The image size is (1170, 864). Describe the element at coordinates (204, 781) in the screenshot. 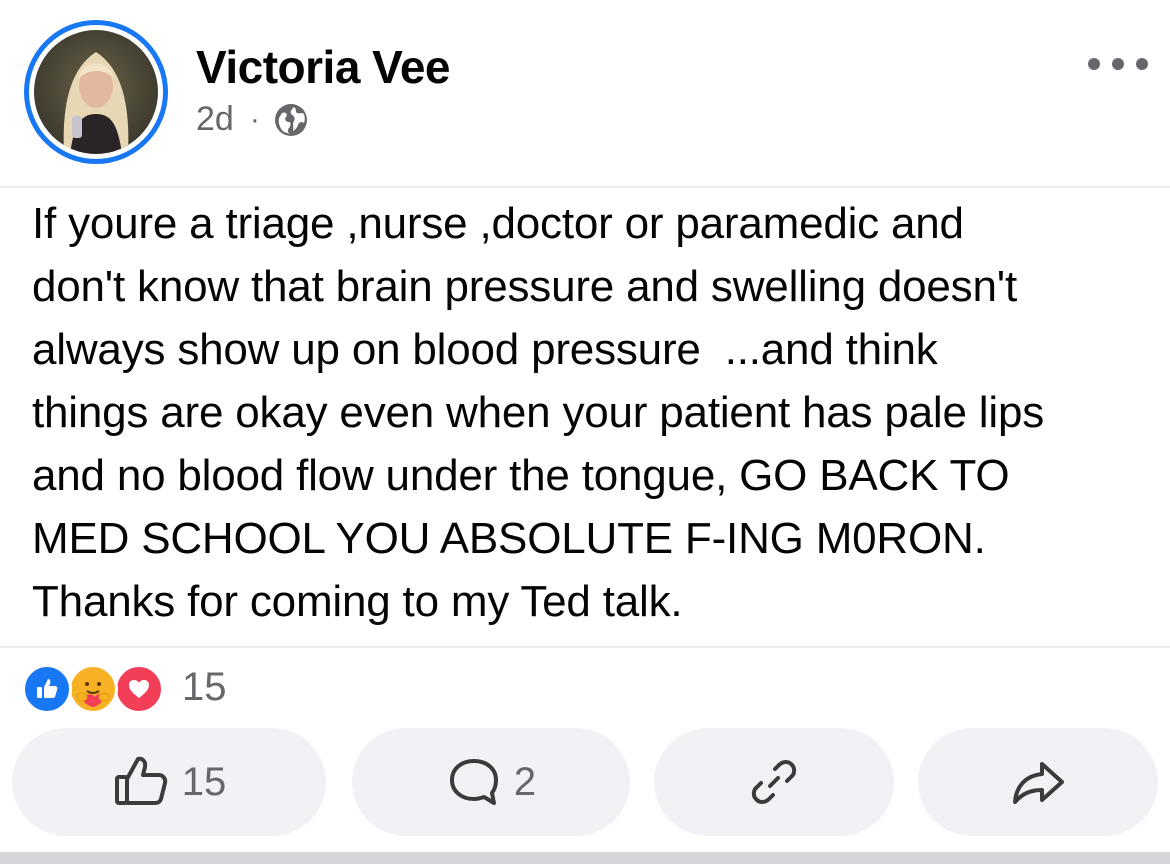

I see `like-count: 15` at that location.